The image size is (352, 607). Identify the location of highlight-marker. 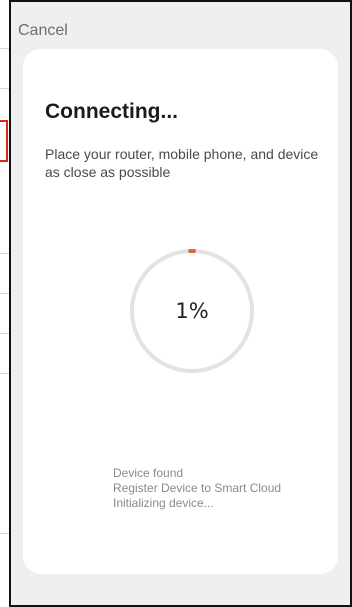
(4, 141).